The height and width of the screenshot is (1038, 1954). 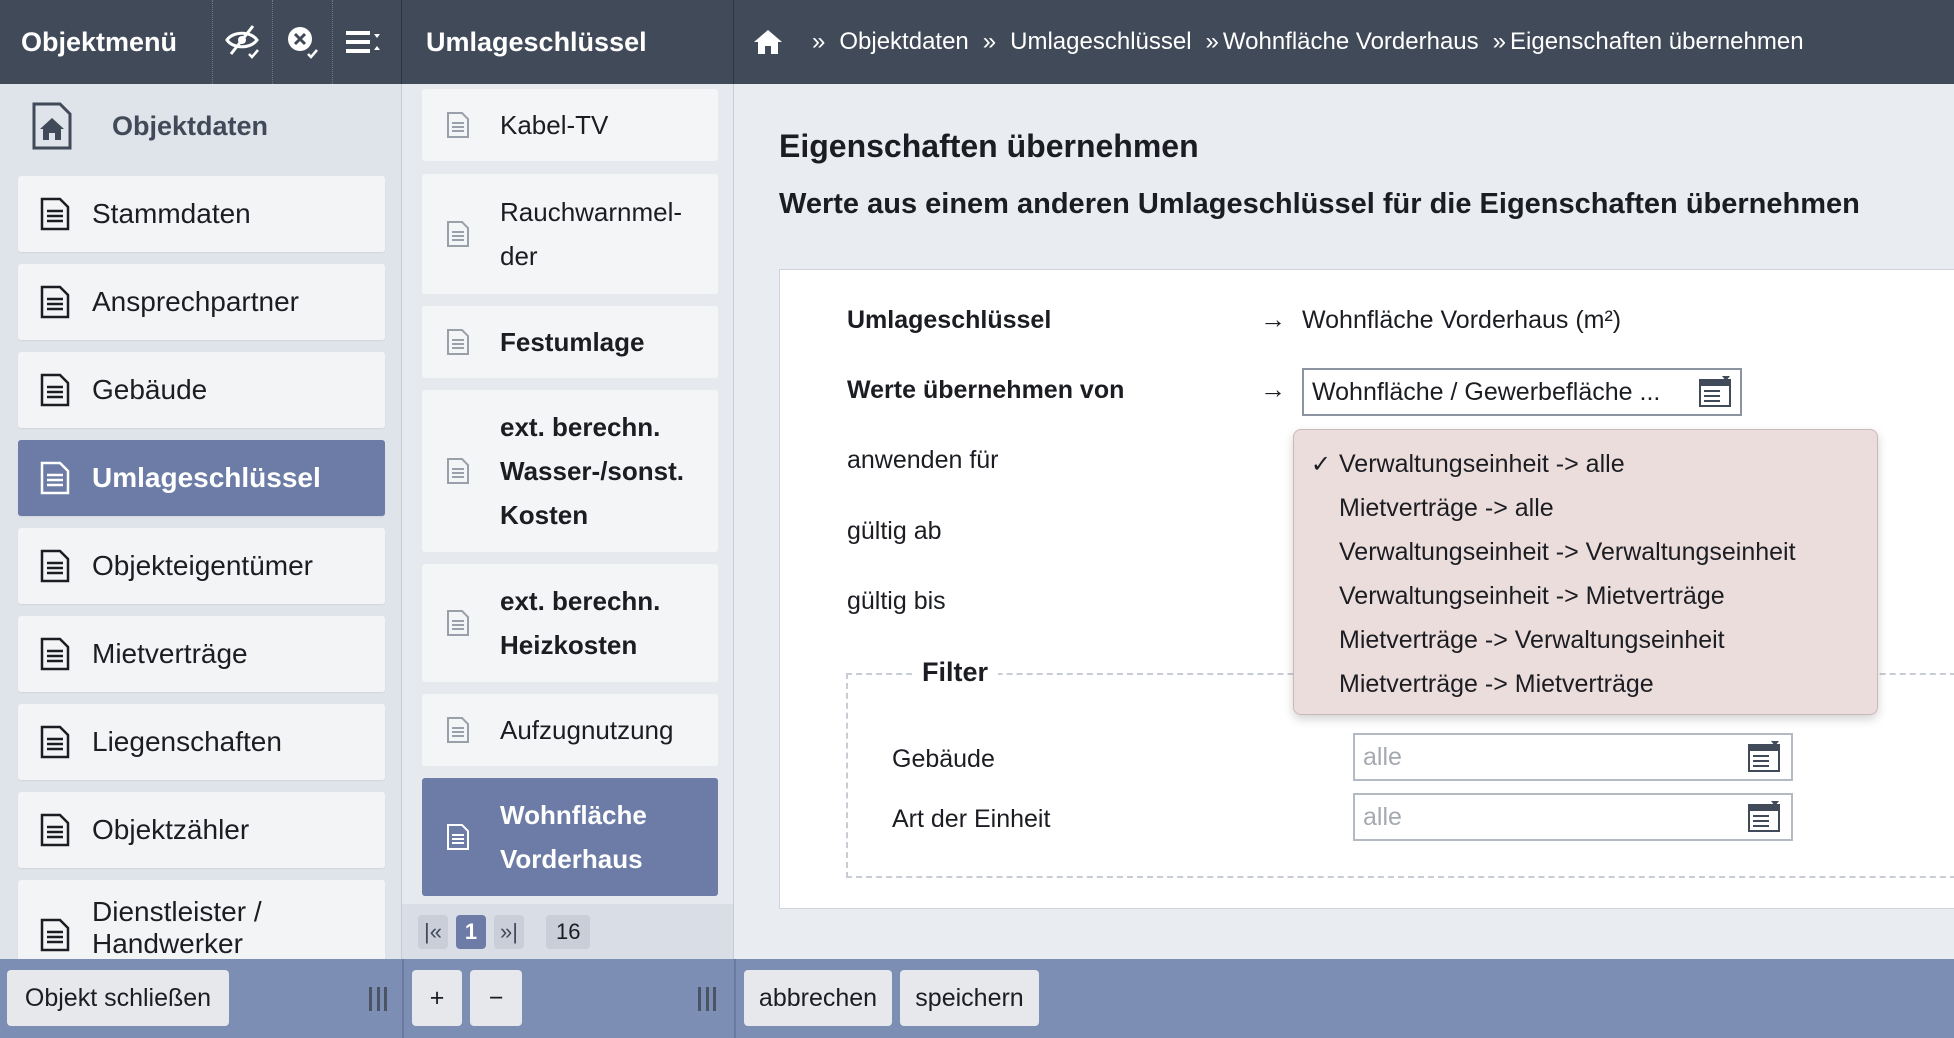 What do you see at coordinates (1482, 463) in the screenshot?
I see `dropdown-option-label: Verwaltungseinheit -> alle` at bounding box center [1482, 463].